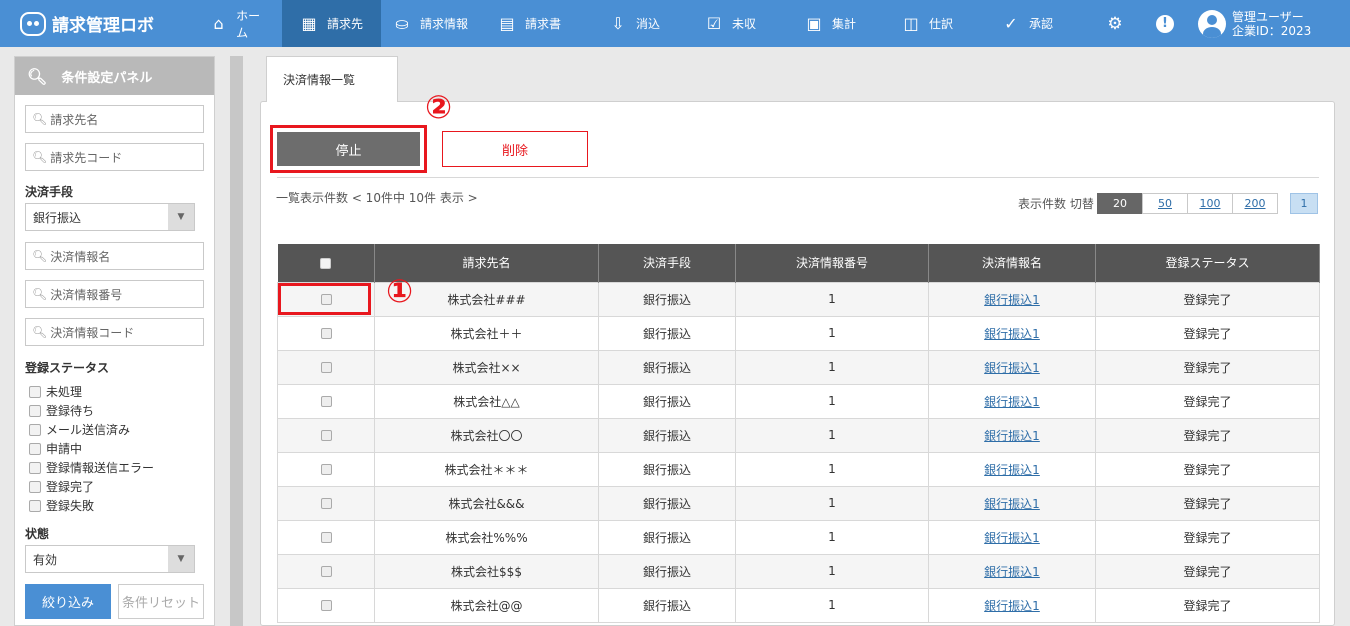 Image resolution: width=1350 pixels, height=626 pixels. What do you see at coordinates (1210, 203) in the screenshot?
I see `per-page-option: 100` at bounding box center [1210, 203].